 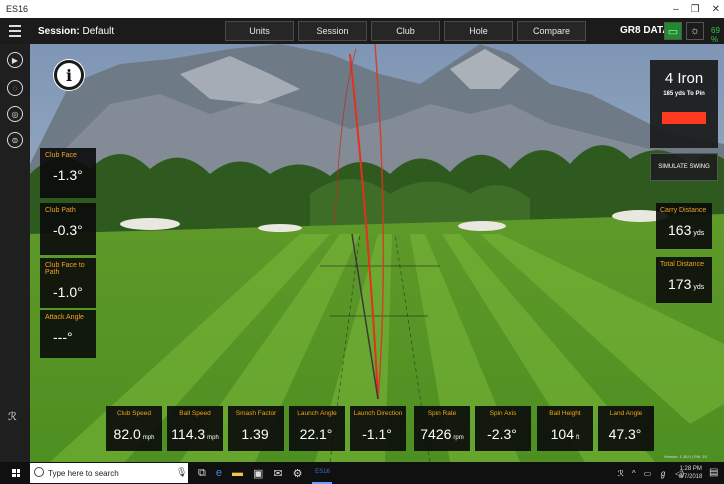 I want to click on ball-height-value: 104 ft, so click(x=565, y=434).